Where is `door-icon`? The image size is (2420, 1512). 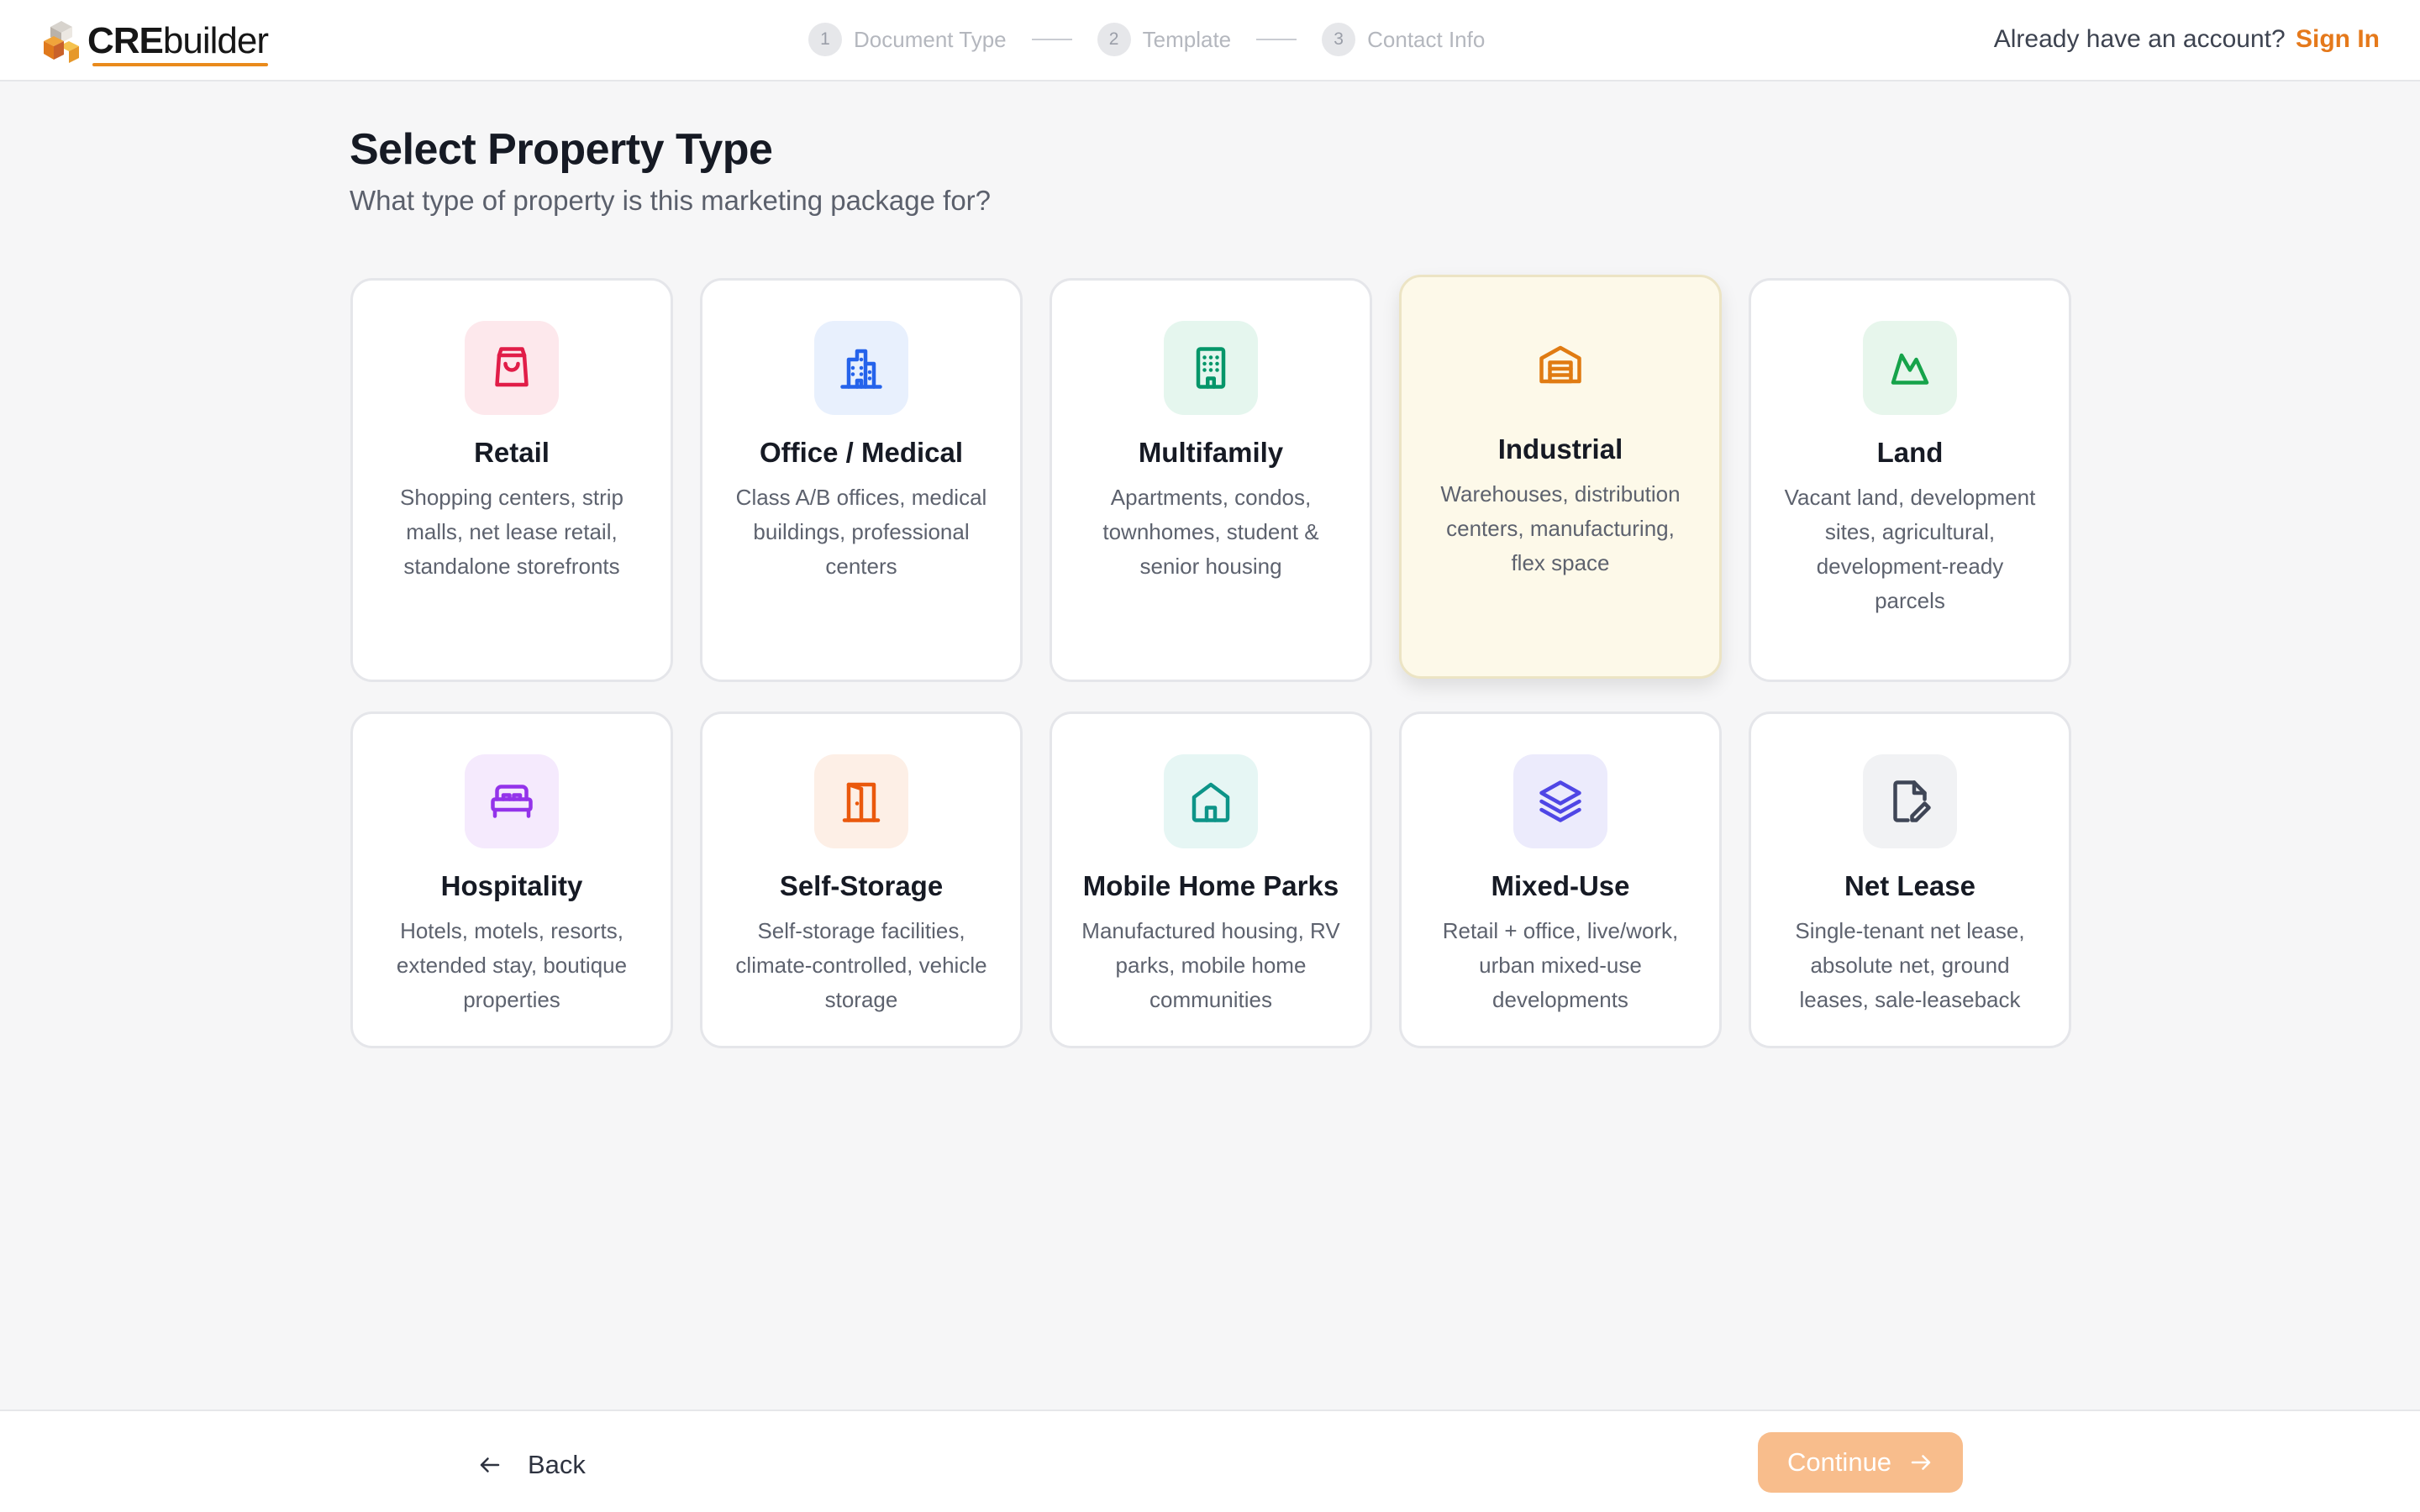
door-icon is located at coordinates (862, 802).